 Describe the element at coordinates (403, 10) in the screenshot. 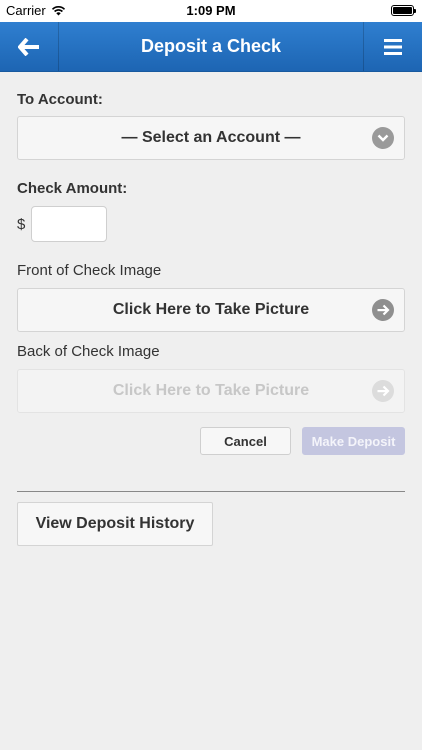

I see `battery-icon` at that location.